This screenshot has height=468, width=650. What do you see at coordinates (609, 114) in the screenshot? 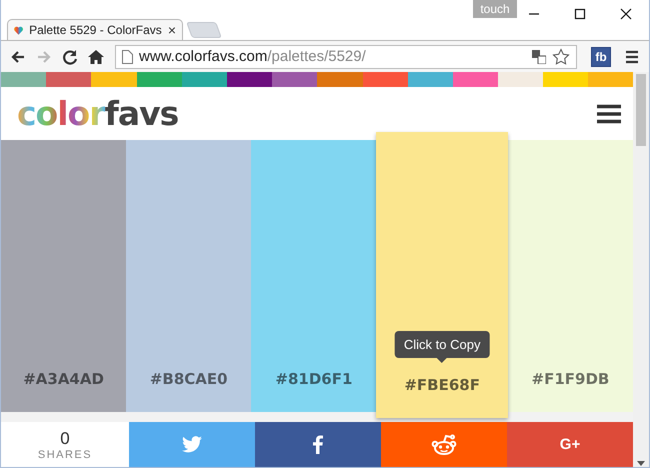
I see `menu-icon` at bounding box center [609, 114].